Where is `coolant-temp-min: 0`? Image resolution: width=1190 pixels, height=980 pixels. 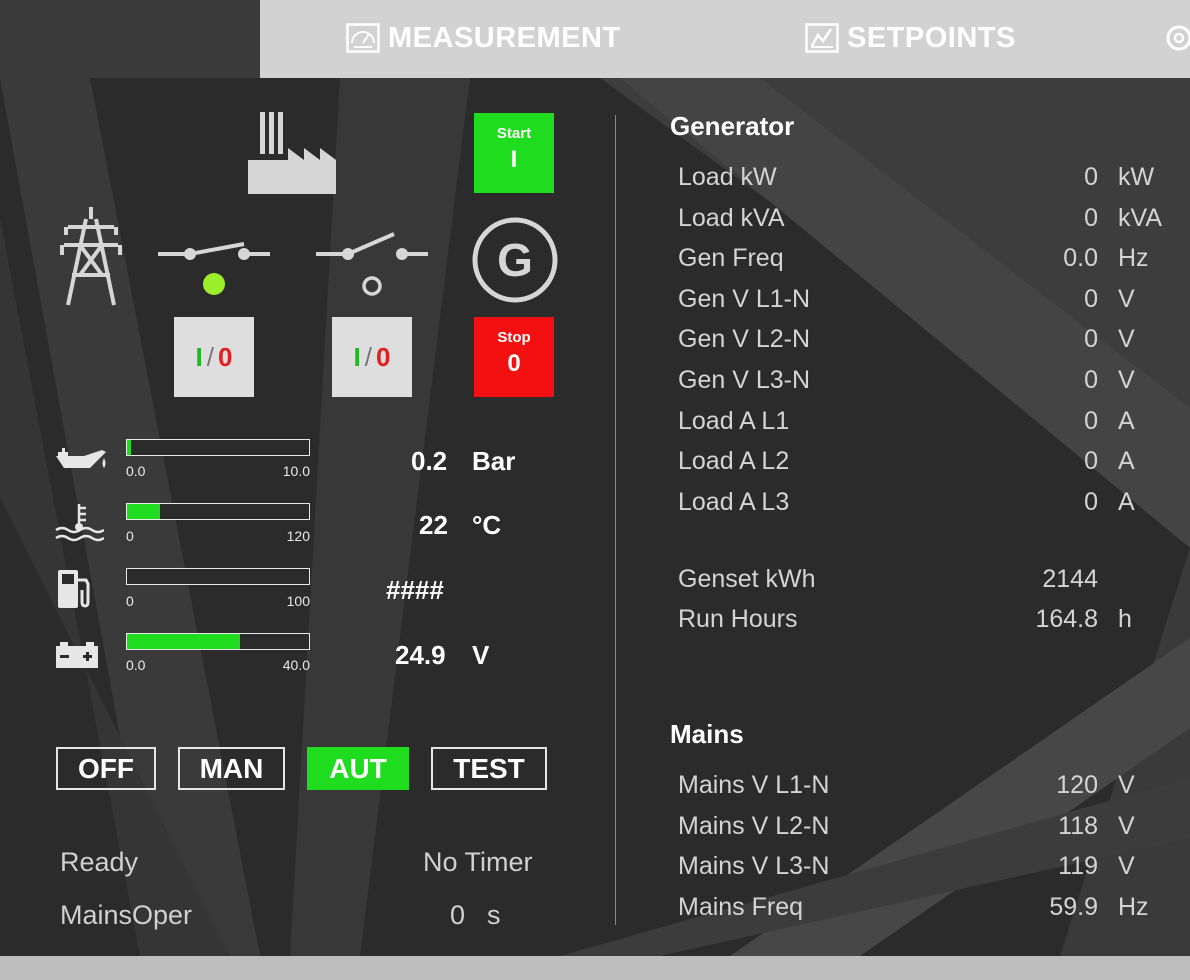
coolant-temp-min: 0 is located at coordinates (130, 536).